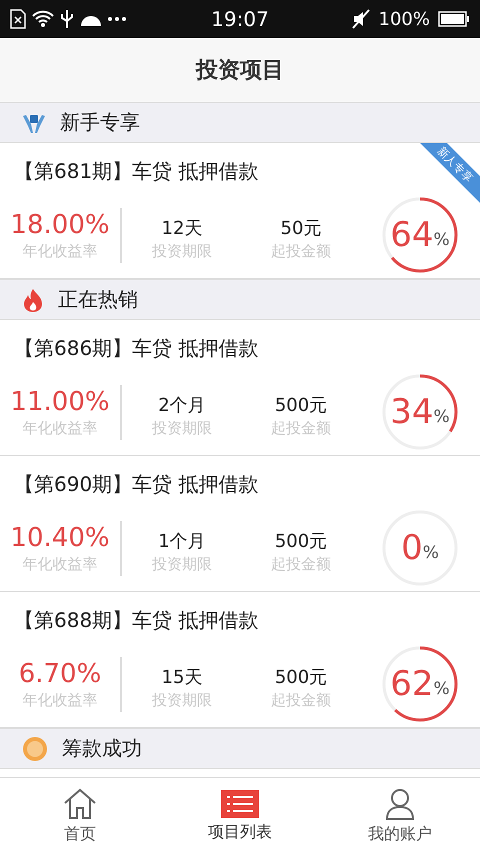 This screenshot has height=854, width=480. Describe the element at coordinates (100, 122) in the screenshot. I see `section-title: 新手专享` at that location.